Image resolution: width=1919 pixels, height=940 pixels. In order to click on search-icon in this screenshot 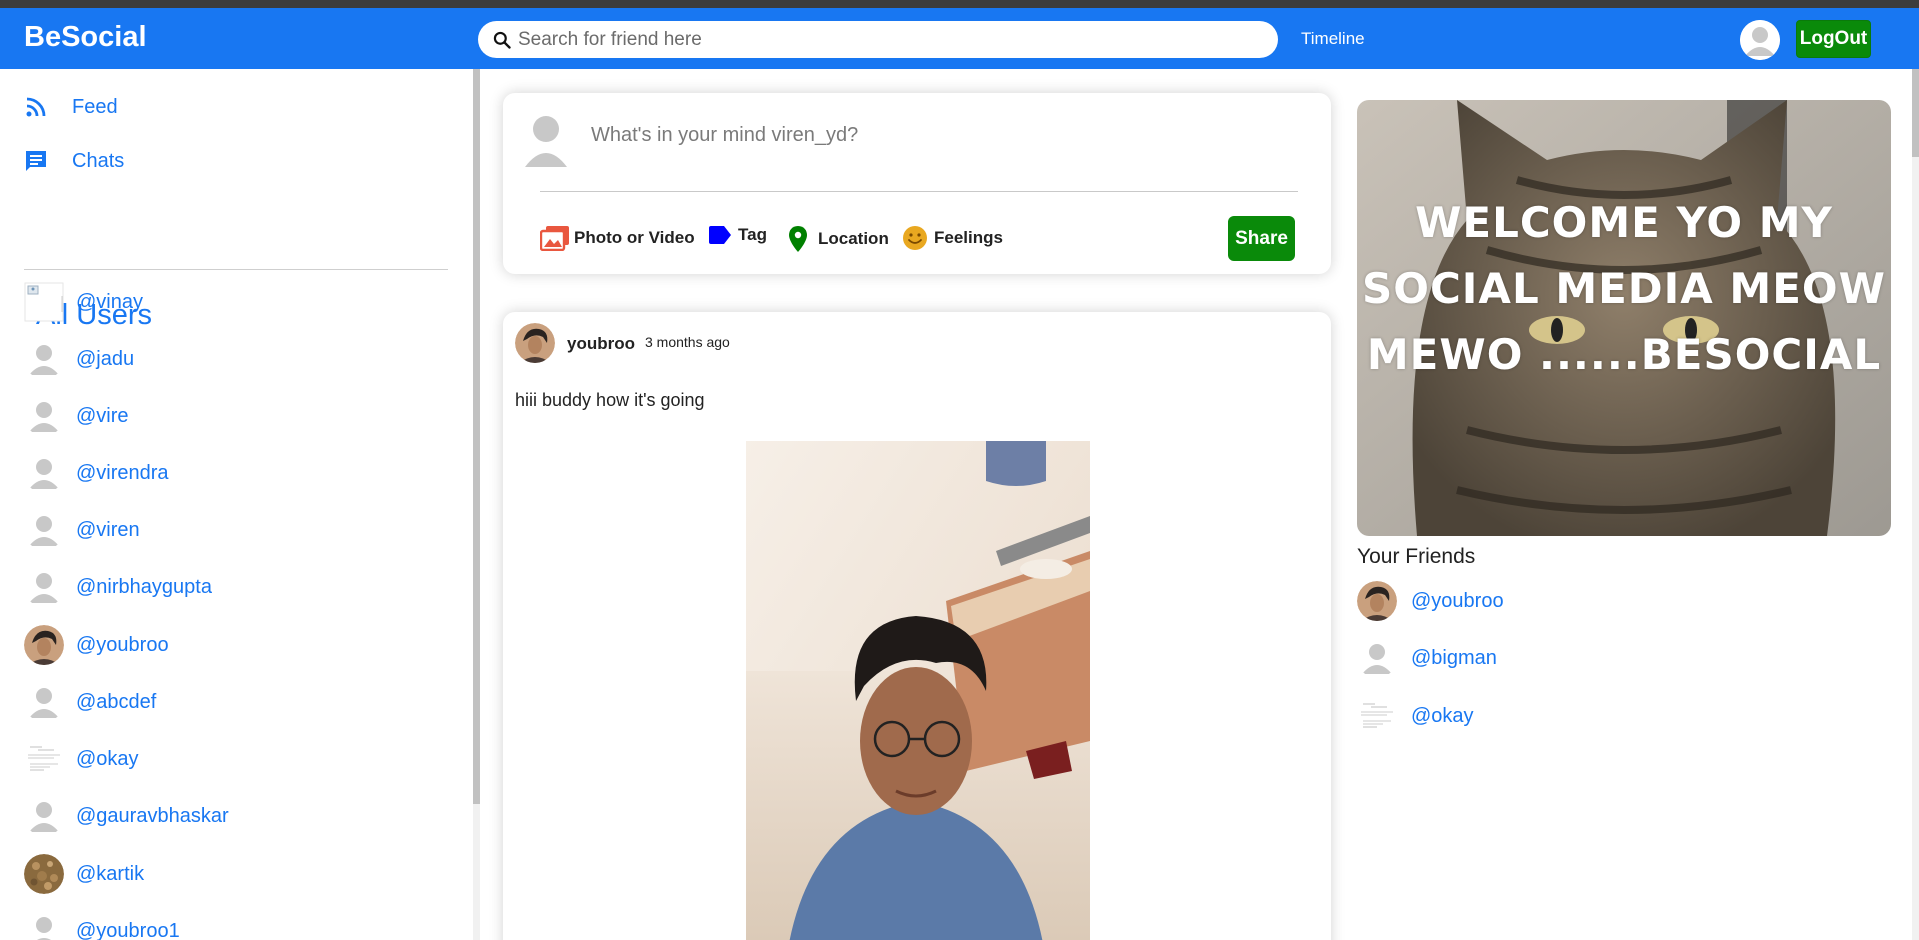, I will do `click(502, 40)`.